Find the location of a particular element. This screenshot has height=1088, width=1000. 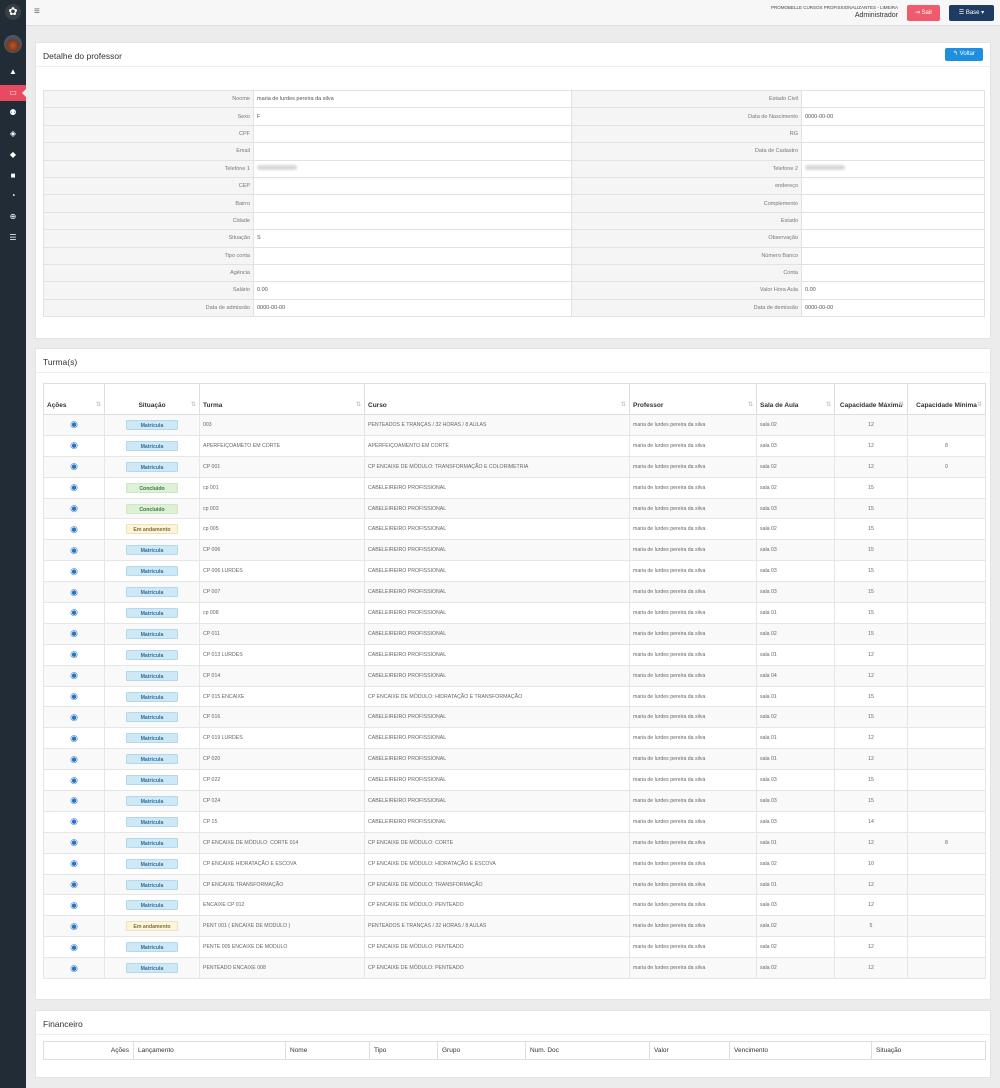

column-header: Valor is located at coordinates (689, 1050).